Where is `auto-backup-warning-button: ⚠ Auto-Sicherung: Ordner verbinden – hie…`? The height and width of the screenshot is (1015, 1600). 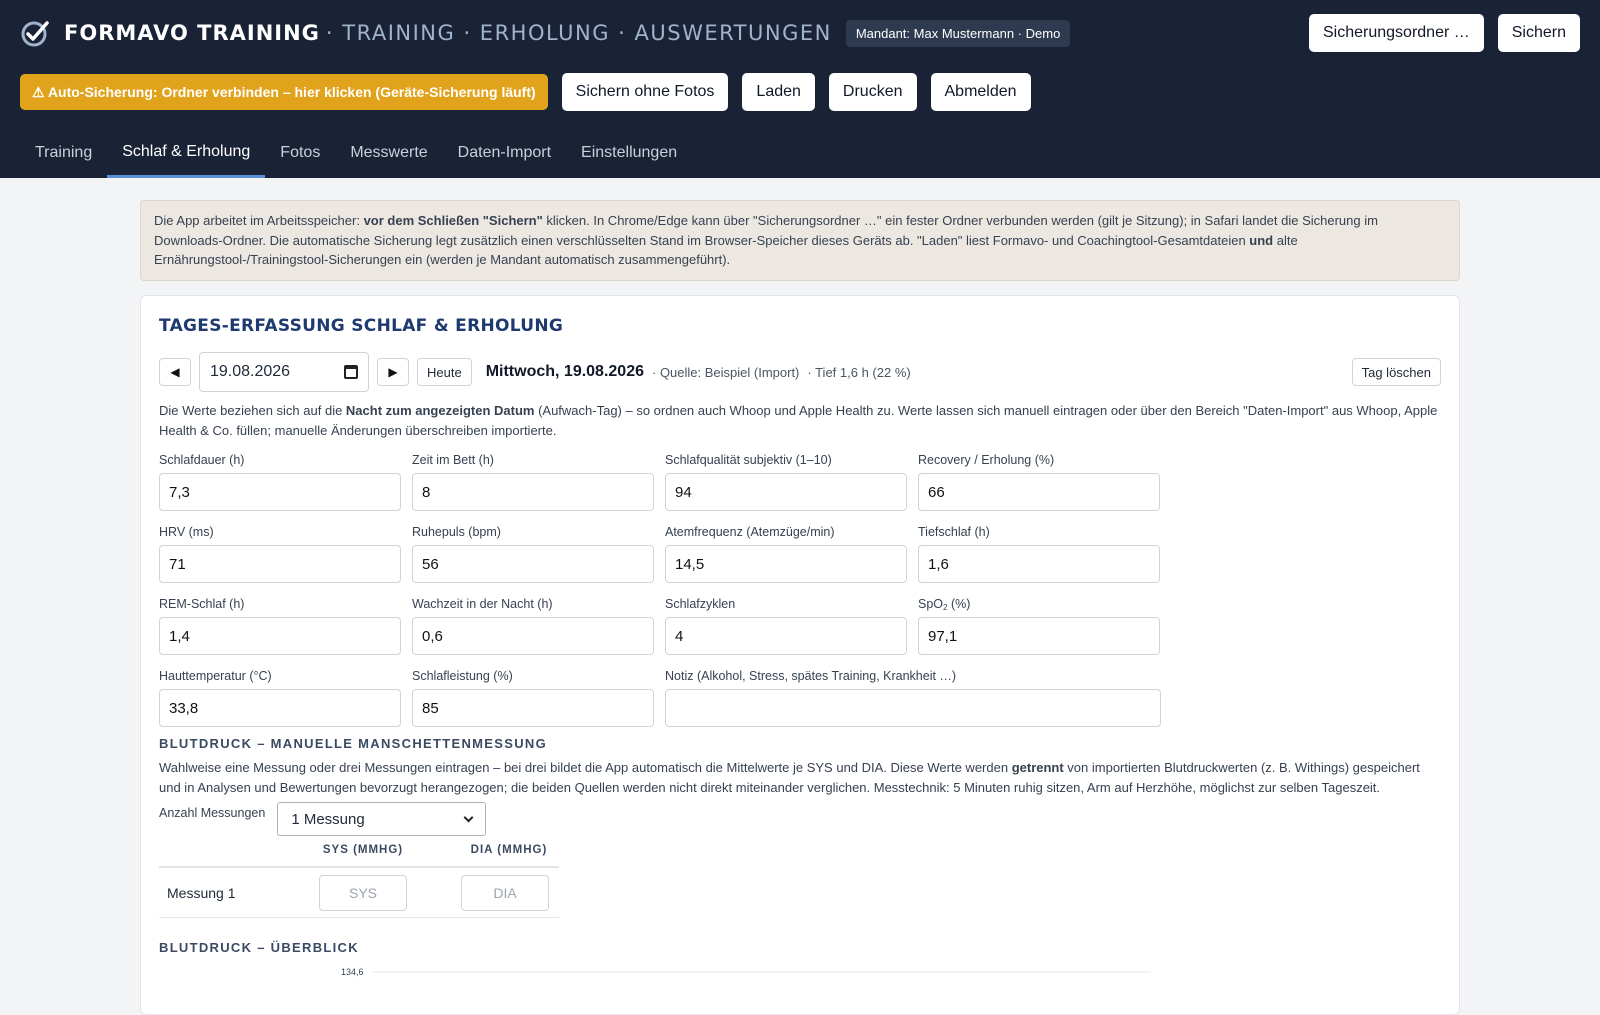
auto-backup-warning-button: ⚠ Auto-Sicherung: Ordner verbinden – hie… is located at coordinates (284, 92).